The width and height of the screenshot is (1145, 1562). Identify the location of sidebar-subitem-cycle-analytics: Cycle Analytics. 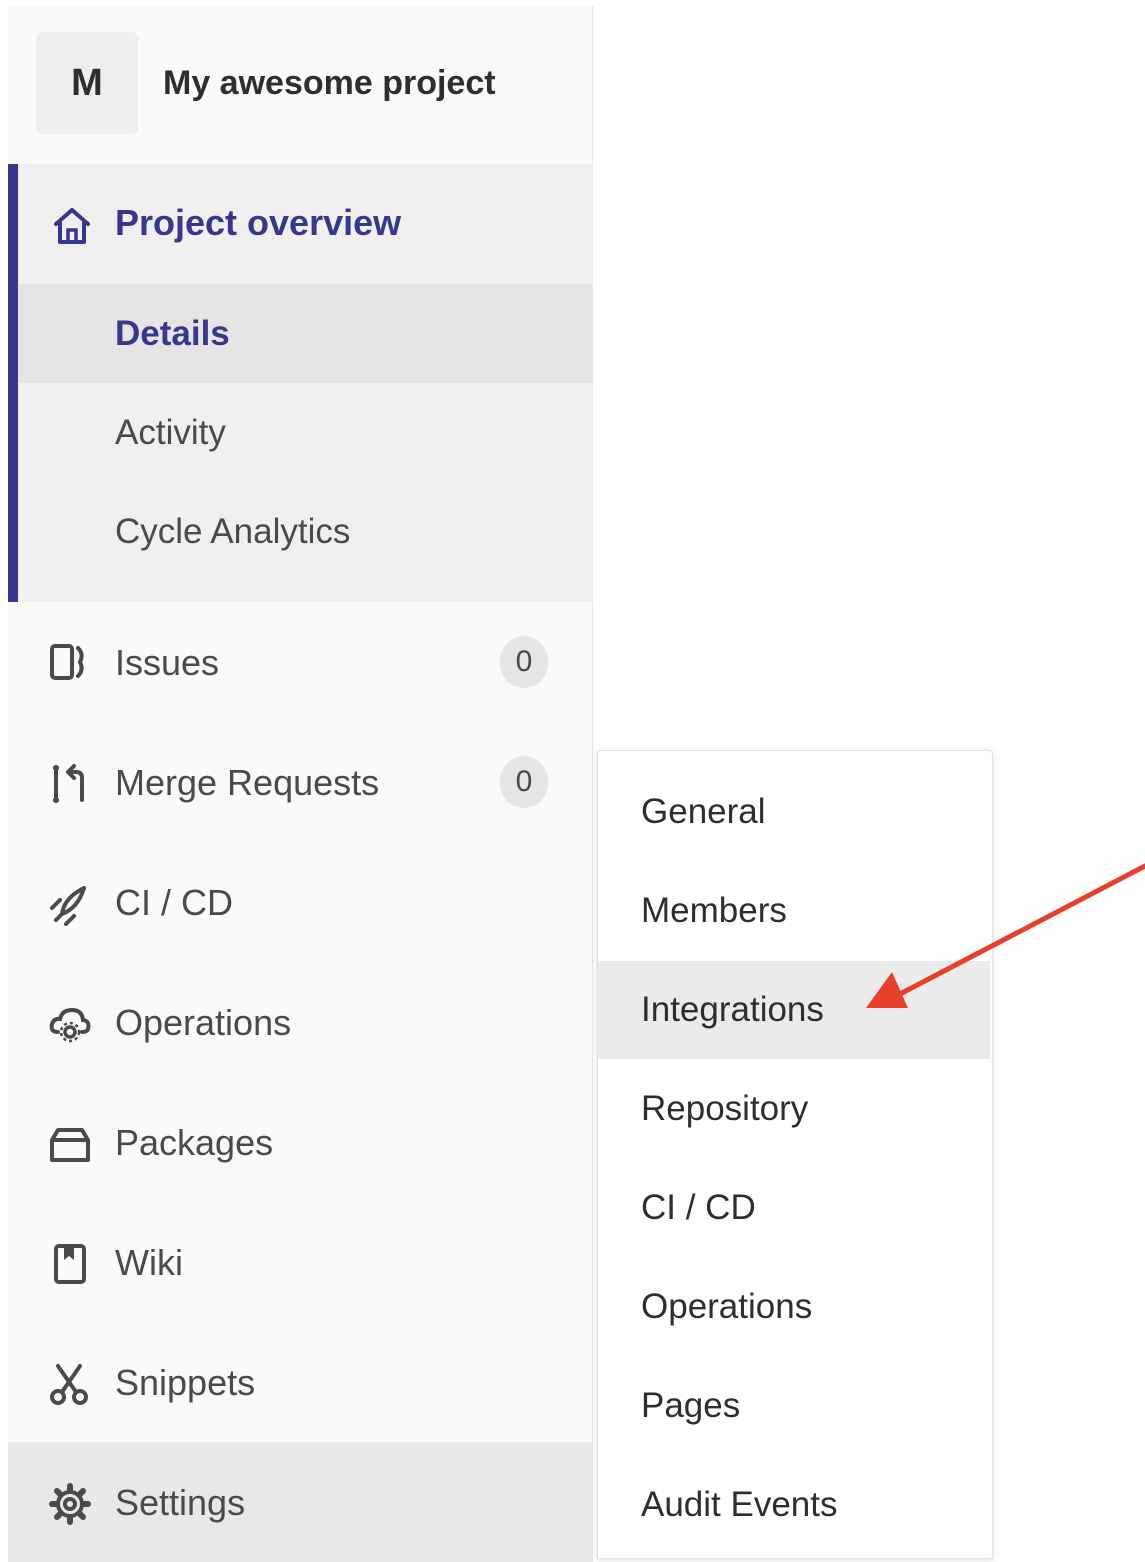
(305, 531).